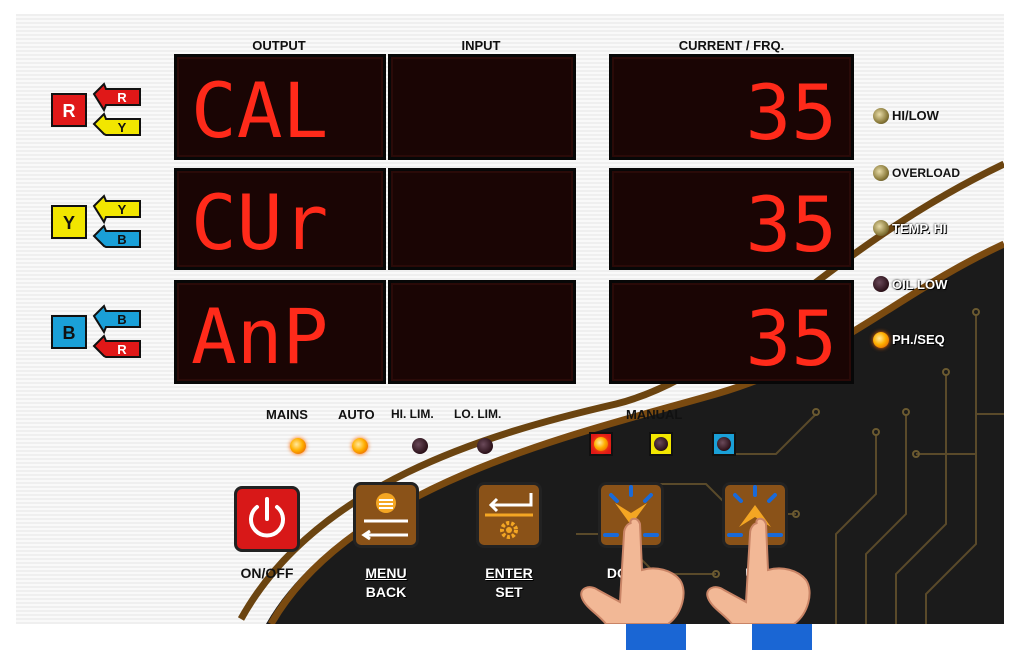 Image resolution: width=1010 pixels, height=650 pixels. What do you see at coordinates (881, 228) in the screenshot?
I see `temp-hi-led` at bounding box center [881, 228].